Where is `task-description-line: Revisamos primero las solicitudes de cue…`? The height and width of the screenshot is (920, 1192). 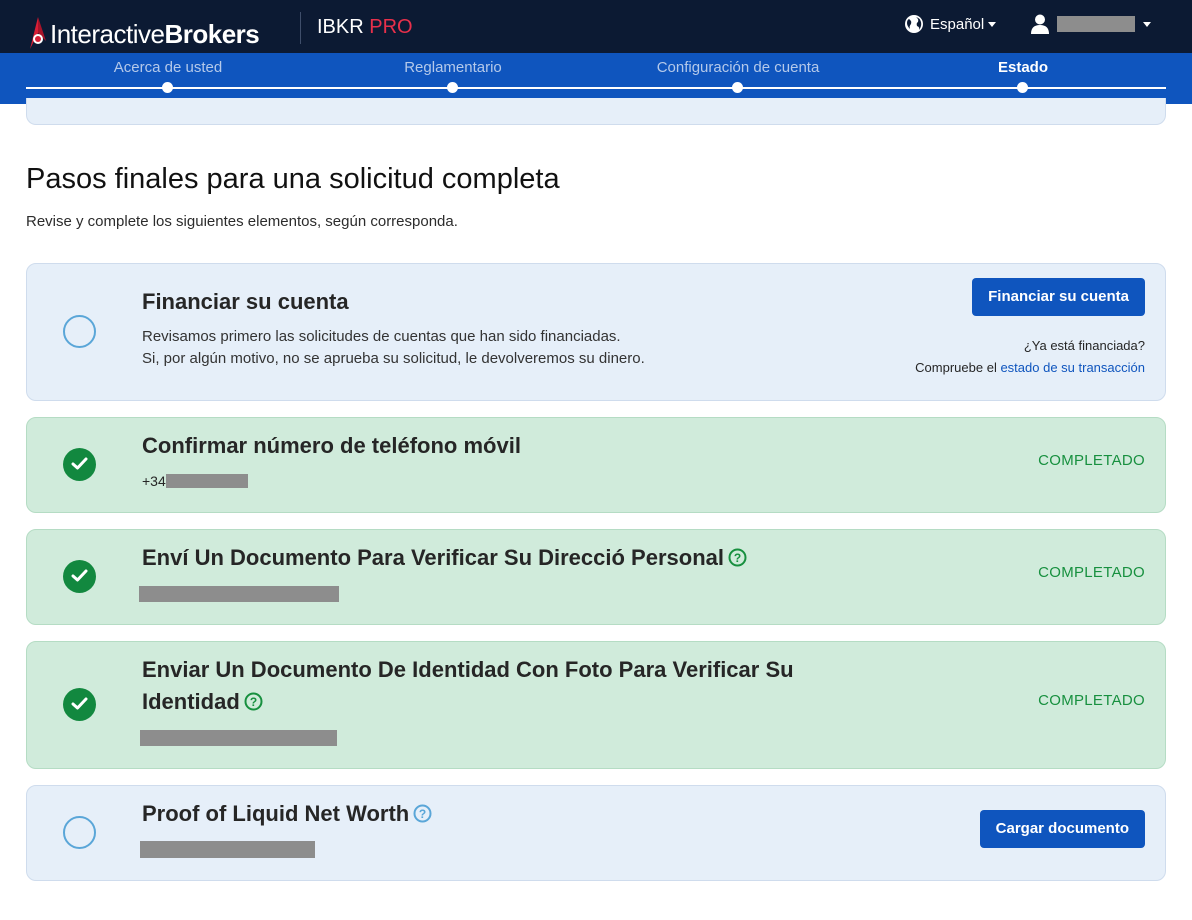 task-description-line: Revisamos primero las solicitudes de cue… is located at coordinates (381, 336).